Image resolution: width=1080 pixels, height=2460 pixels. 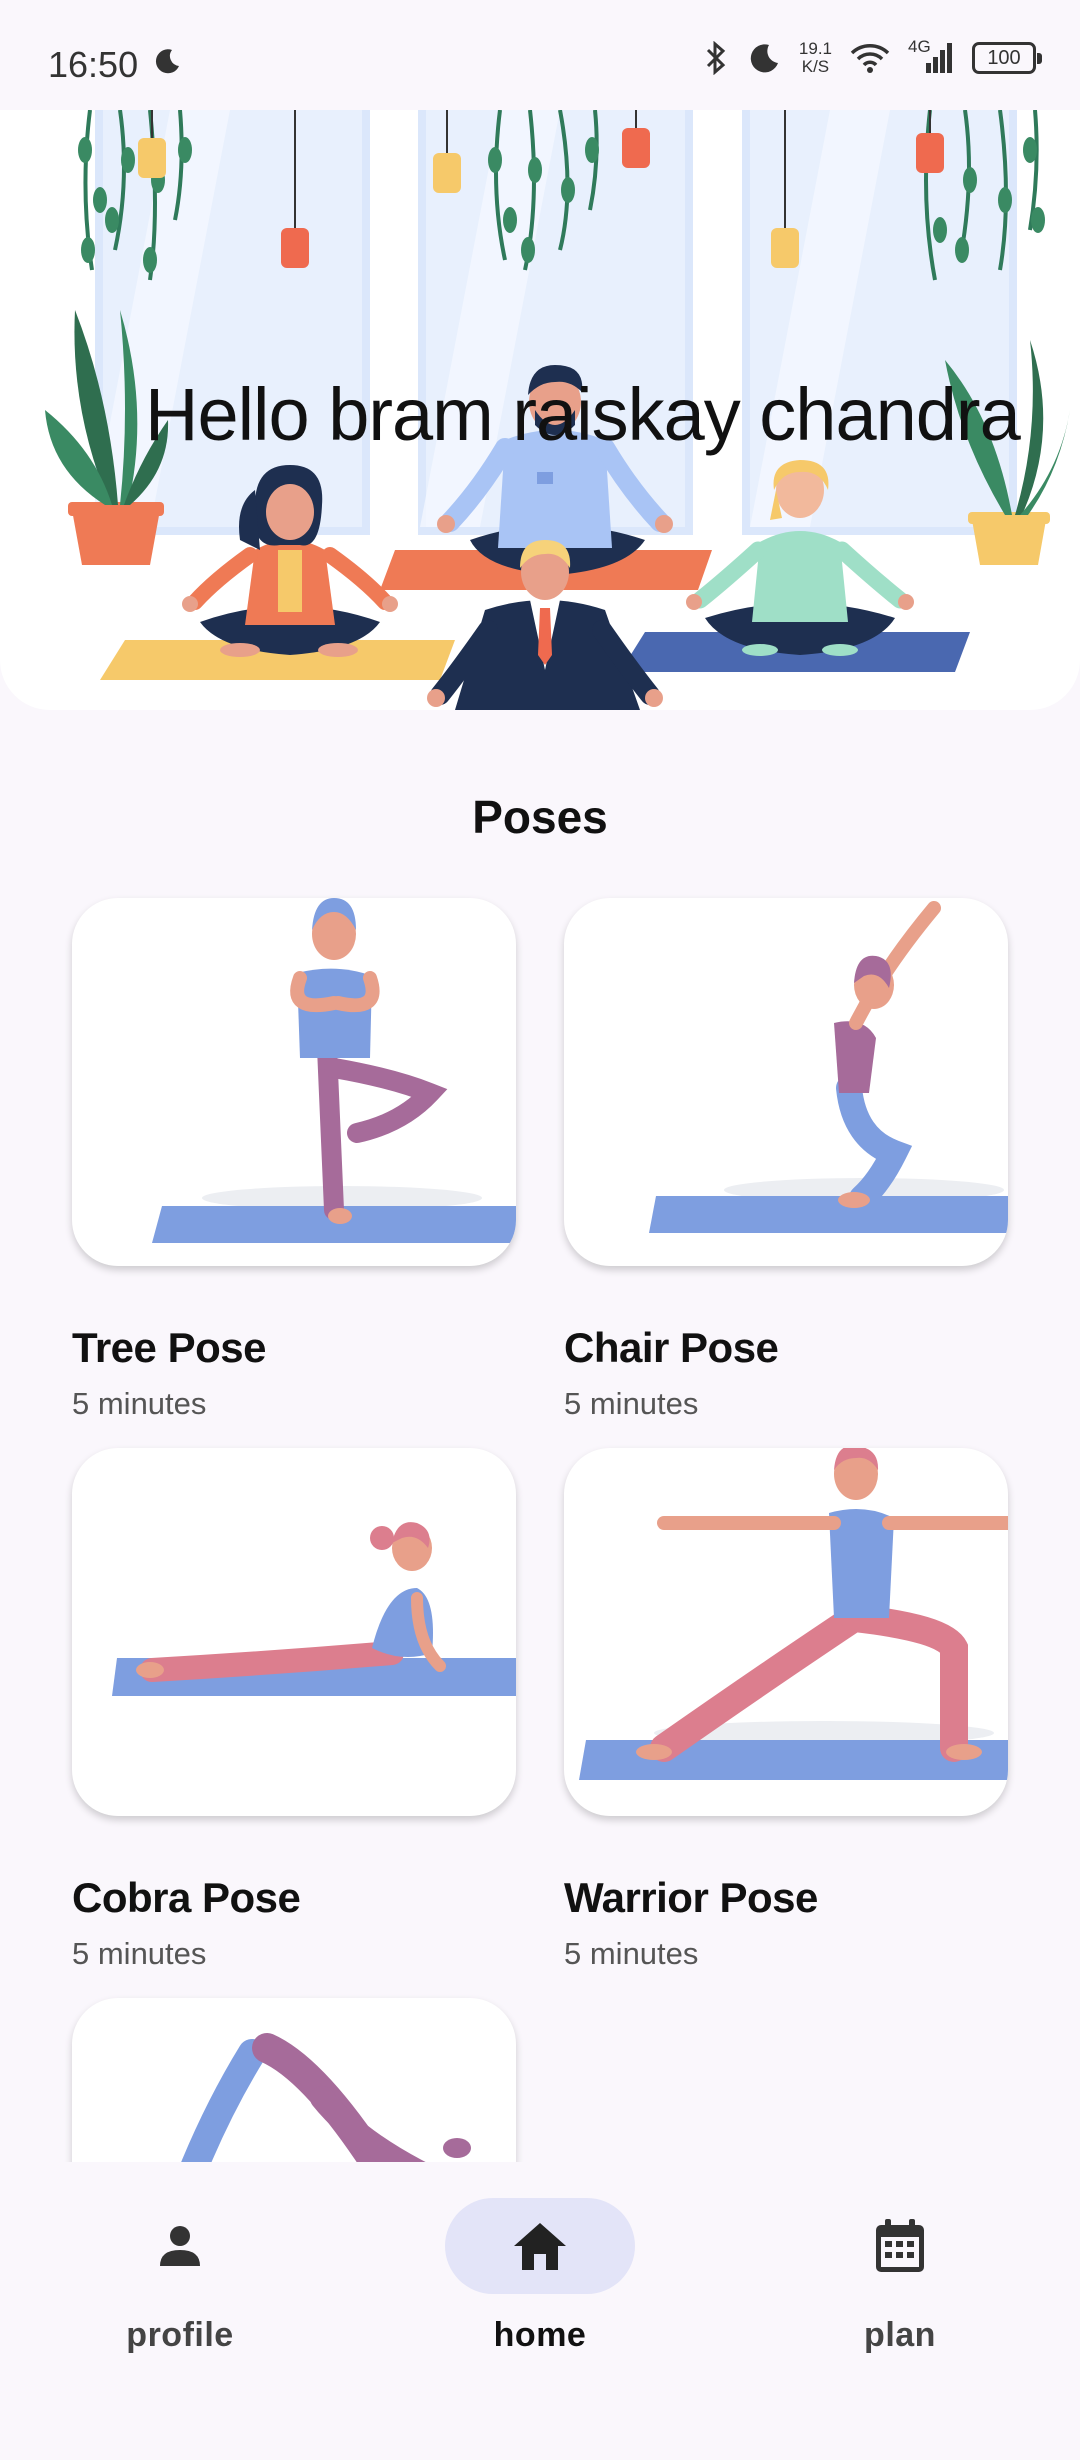 What do you see at coordinates (540, 55) in the screenshot?
I see `status-bar: 16:50 19.1 K/S 4G 100` at bounding box center [540, 55].